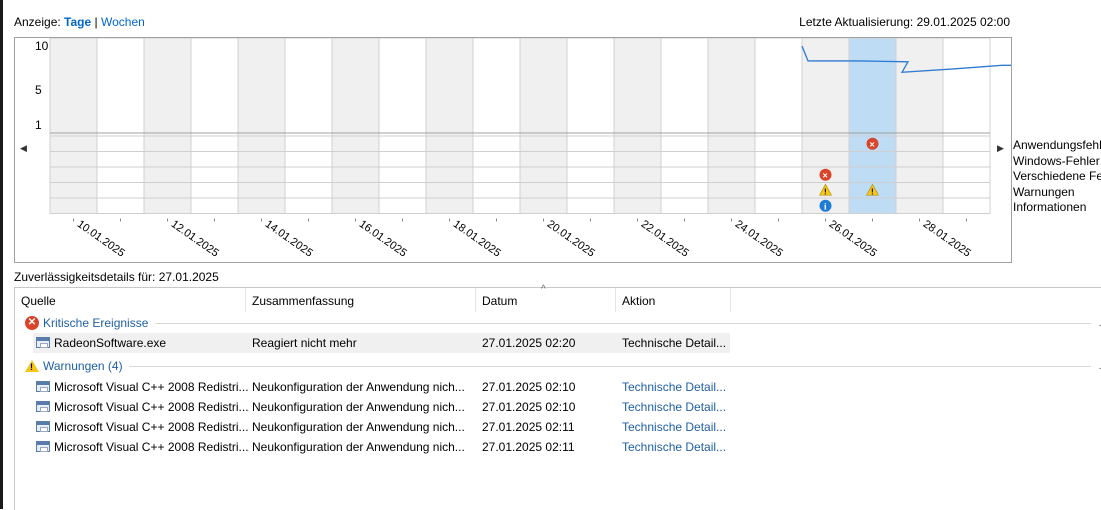 The width and height of the screenshot is (1101, 510). Describe the element at coordinates (665, 238) in the screenshot. I see `x-date-label: 22.01.2025` at that location.